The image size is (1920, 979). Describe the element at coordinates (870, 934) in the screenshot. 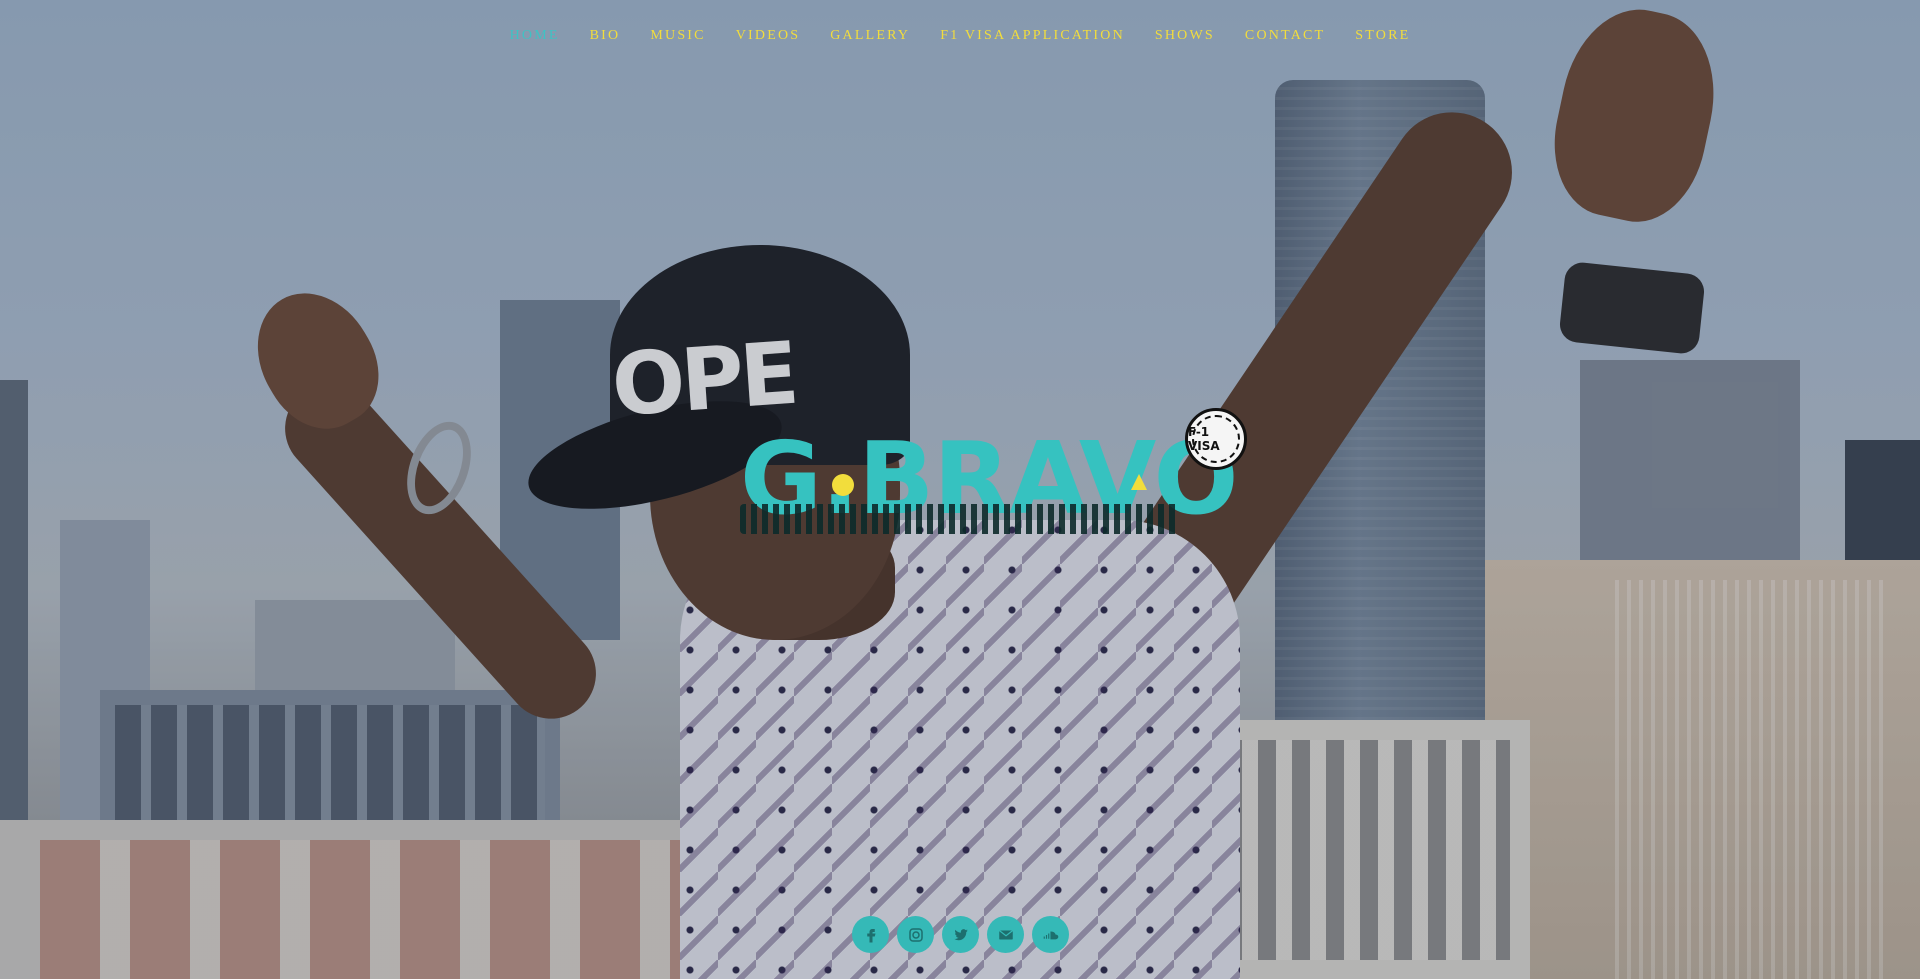

I see `facebook-icon` at that location.